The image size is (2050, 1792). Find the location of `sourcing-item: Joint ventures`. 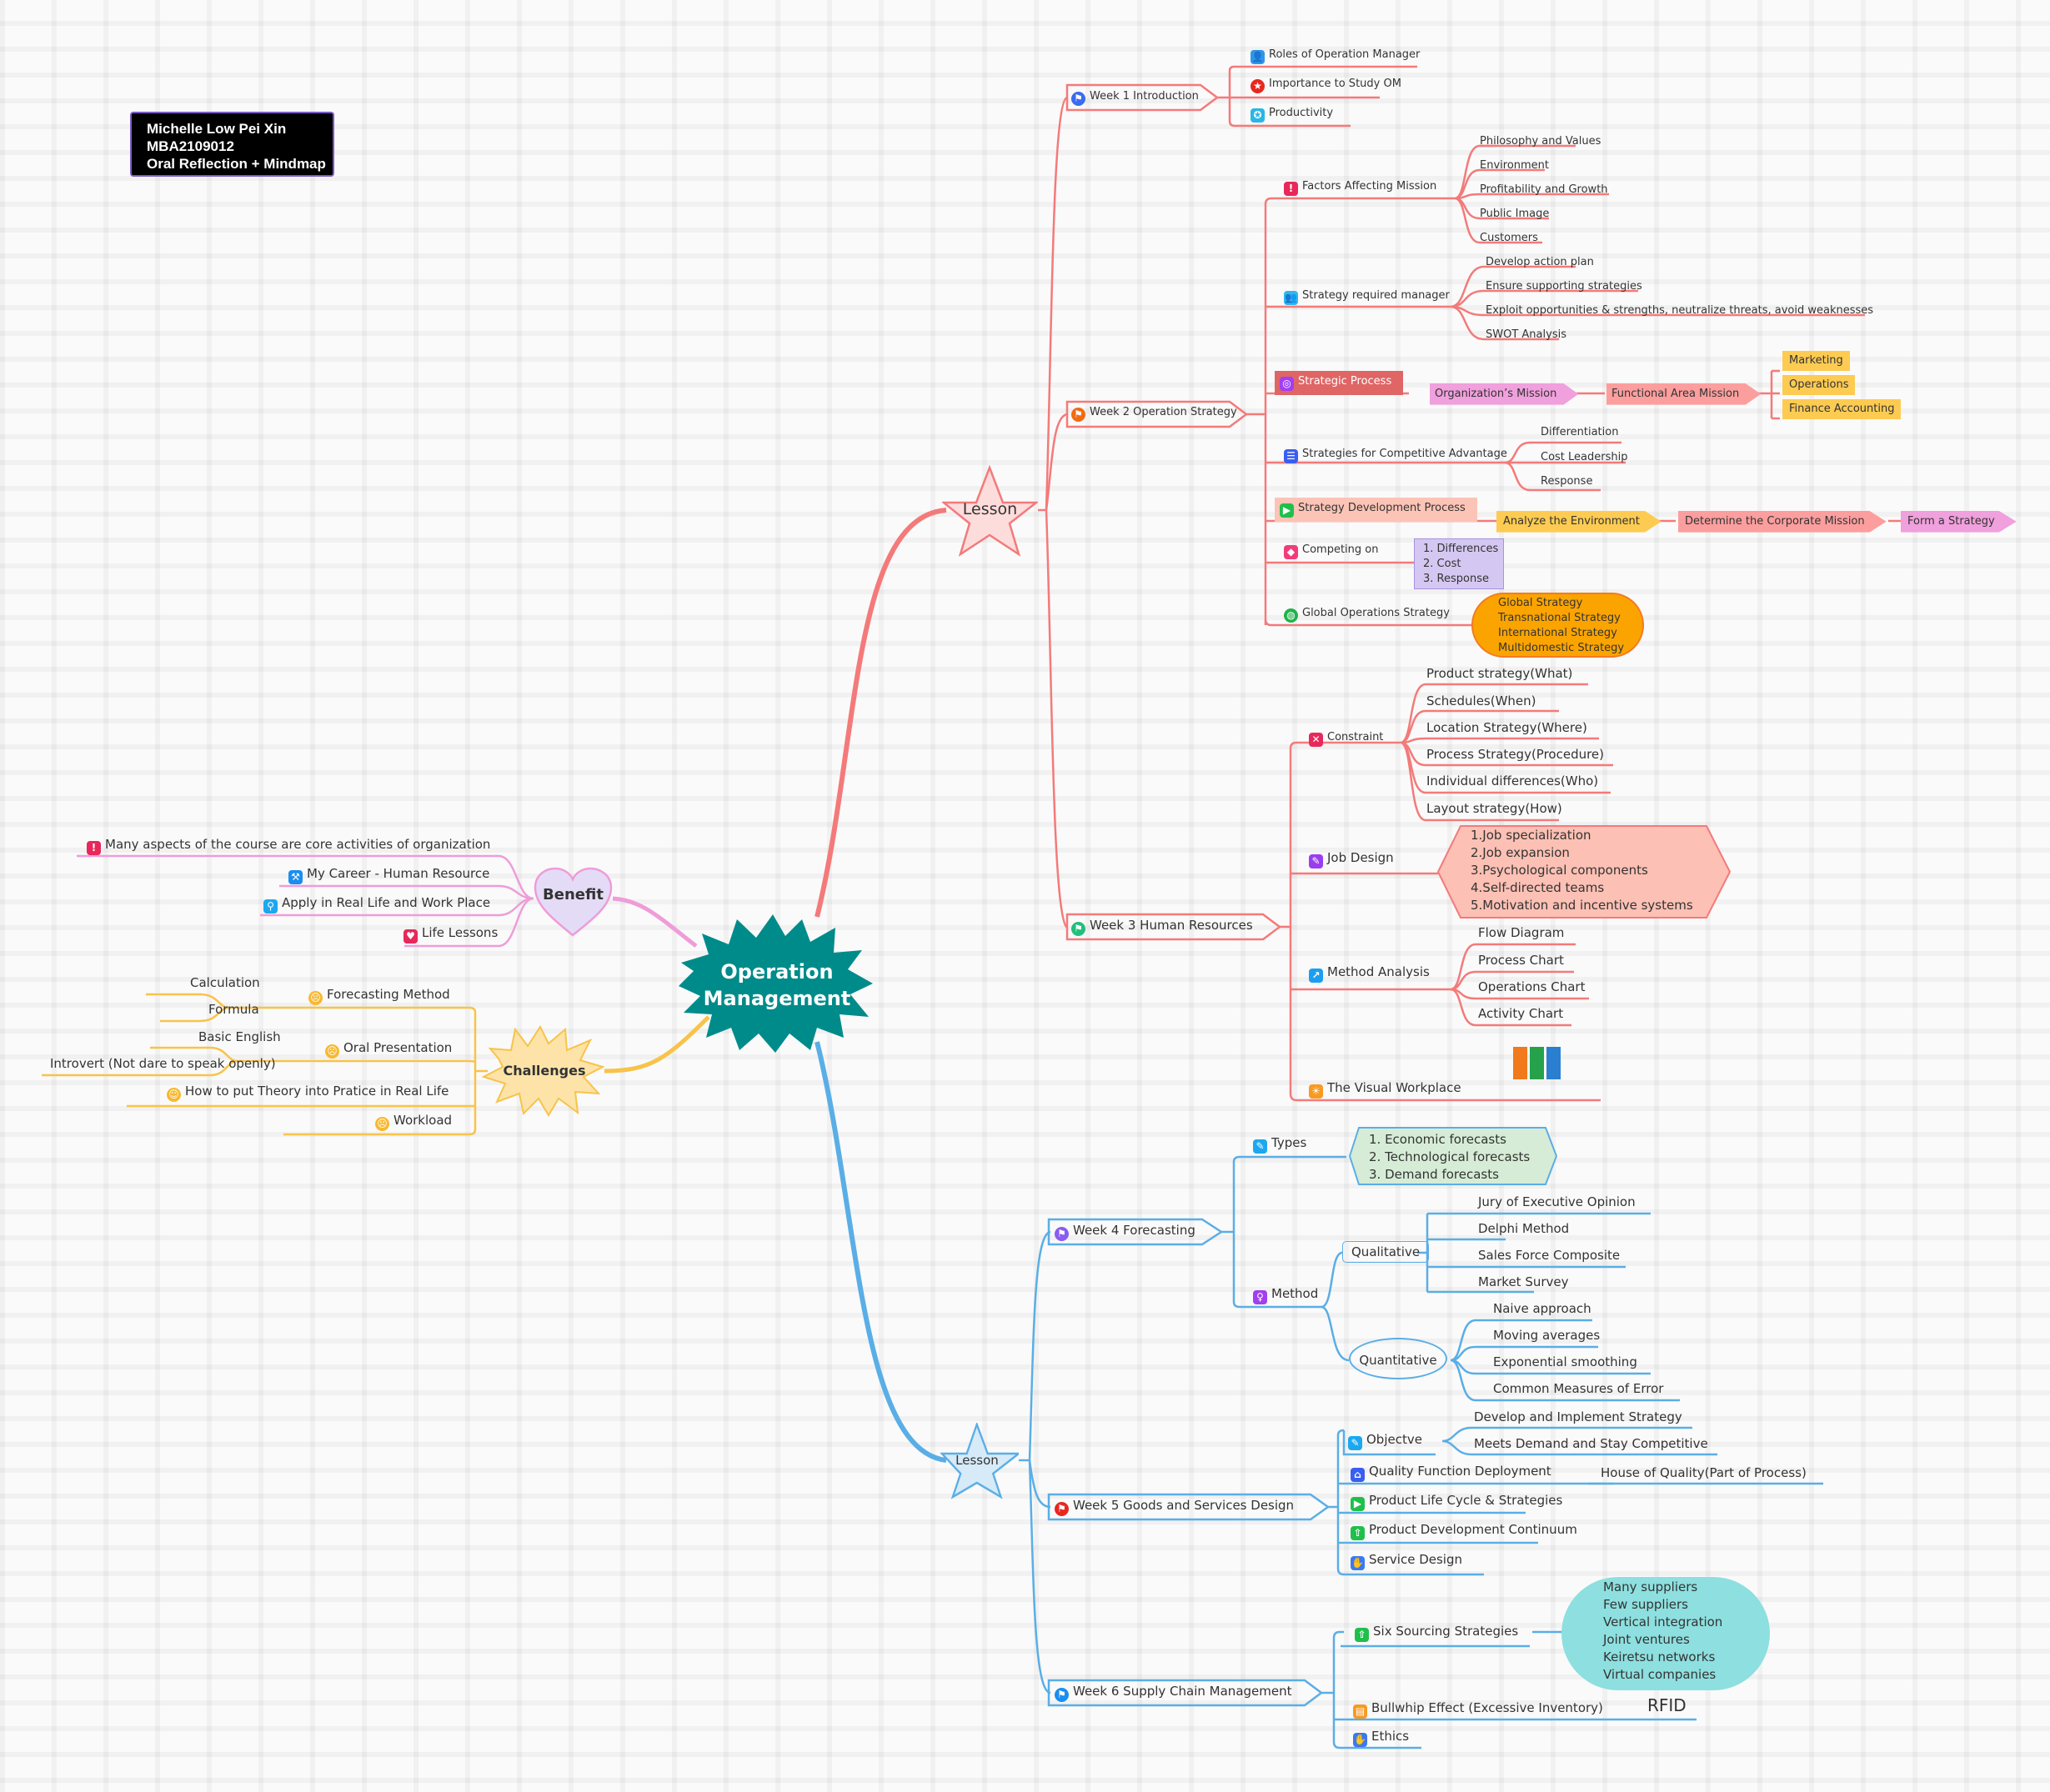

sourcing-item: Joint ventures is located at coordinates (1646, 1640).